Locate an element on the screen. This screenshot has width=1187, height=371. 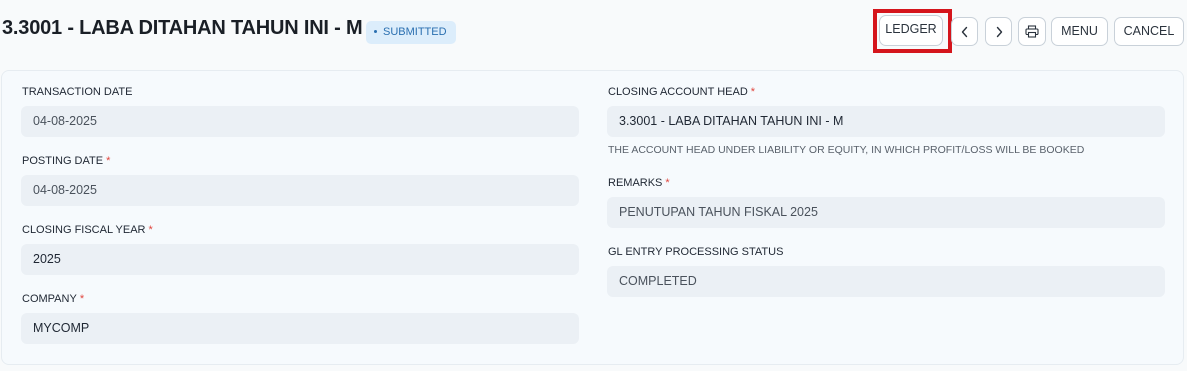
remarks-label: REMARKS * is located at coordinates (639, 183).